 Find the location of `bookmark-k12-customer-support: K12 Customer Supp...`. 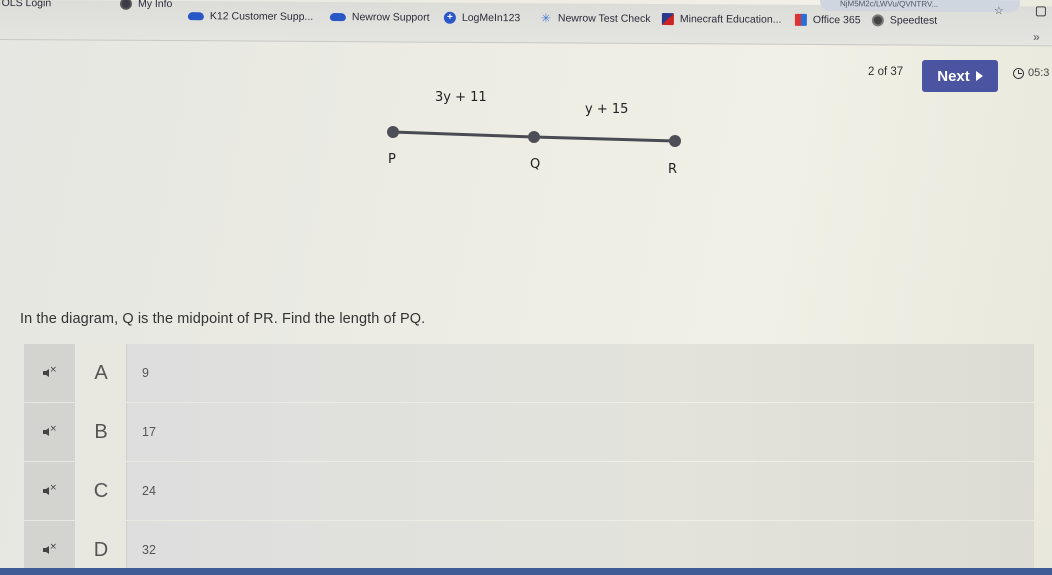

bookmark-k12-customer-support: K12 Customer Supp... is located at coordinates (250, 16).